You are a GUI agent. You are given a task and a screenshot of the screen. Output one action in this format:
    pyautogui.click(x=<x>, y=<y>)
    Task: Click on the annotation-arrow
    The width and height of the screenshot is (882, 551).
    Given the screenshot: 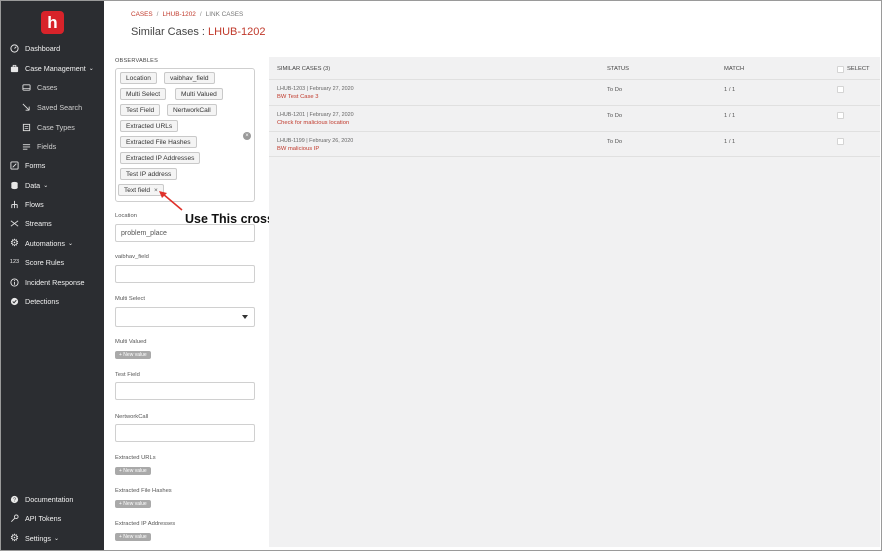 What is the action you would take?
    pyautogui.click(x=171, y=201)
    